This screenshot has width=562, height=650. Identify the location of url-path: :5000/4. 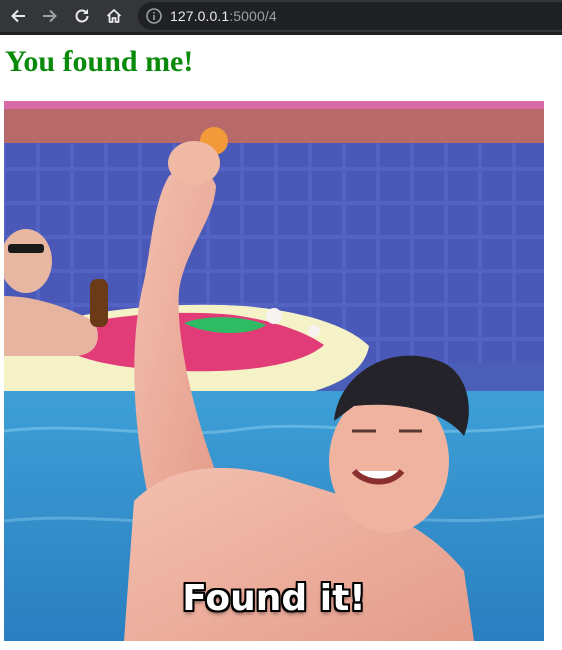
(253, 16).